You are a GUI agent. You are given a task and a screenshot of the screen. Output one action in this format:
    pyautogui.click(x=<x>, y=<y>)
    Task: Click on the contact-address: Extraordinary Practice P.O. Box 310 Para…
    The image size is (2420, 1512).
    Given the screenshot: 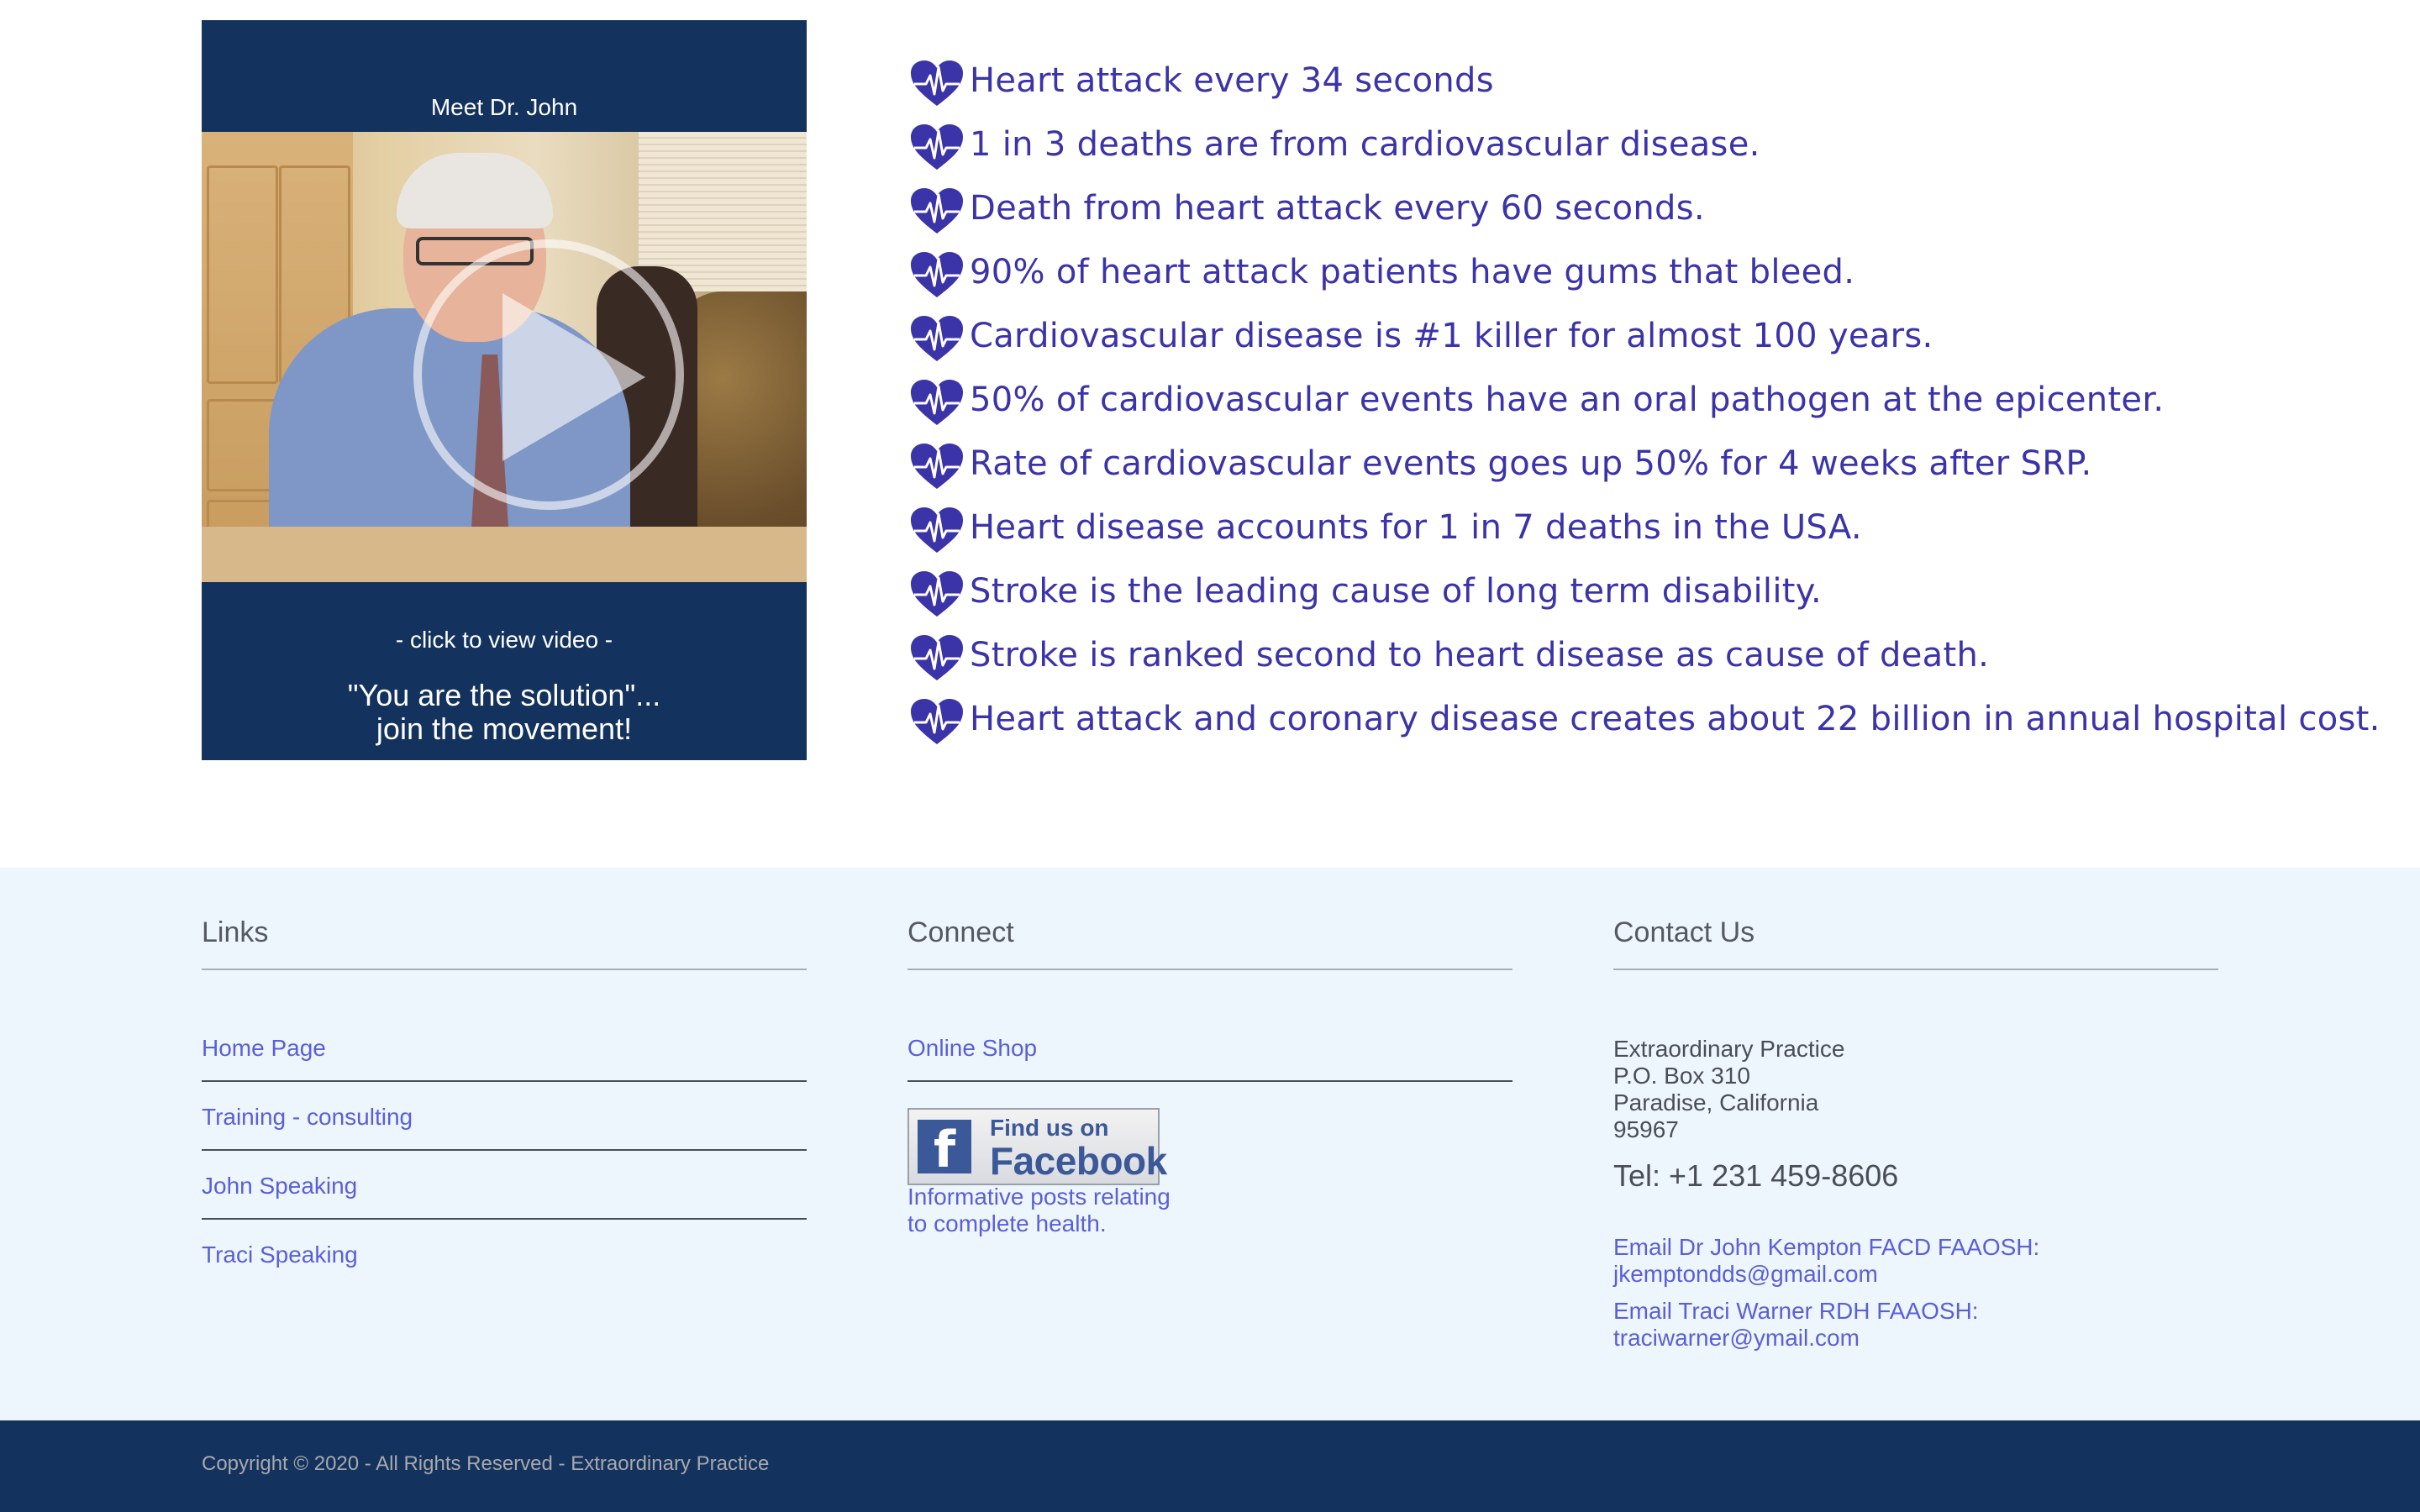 What is the action you would take?
    pyautogui.click(x=1729, y=1089)
    